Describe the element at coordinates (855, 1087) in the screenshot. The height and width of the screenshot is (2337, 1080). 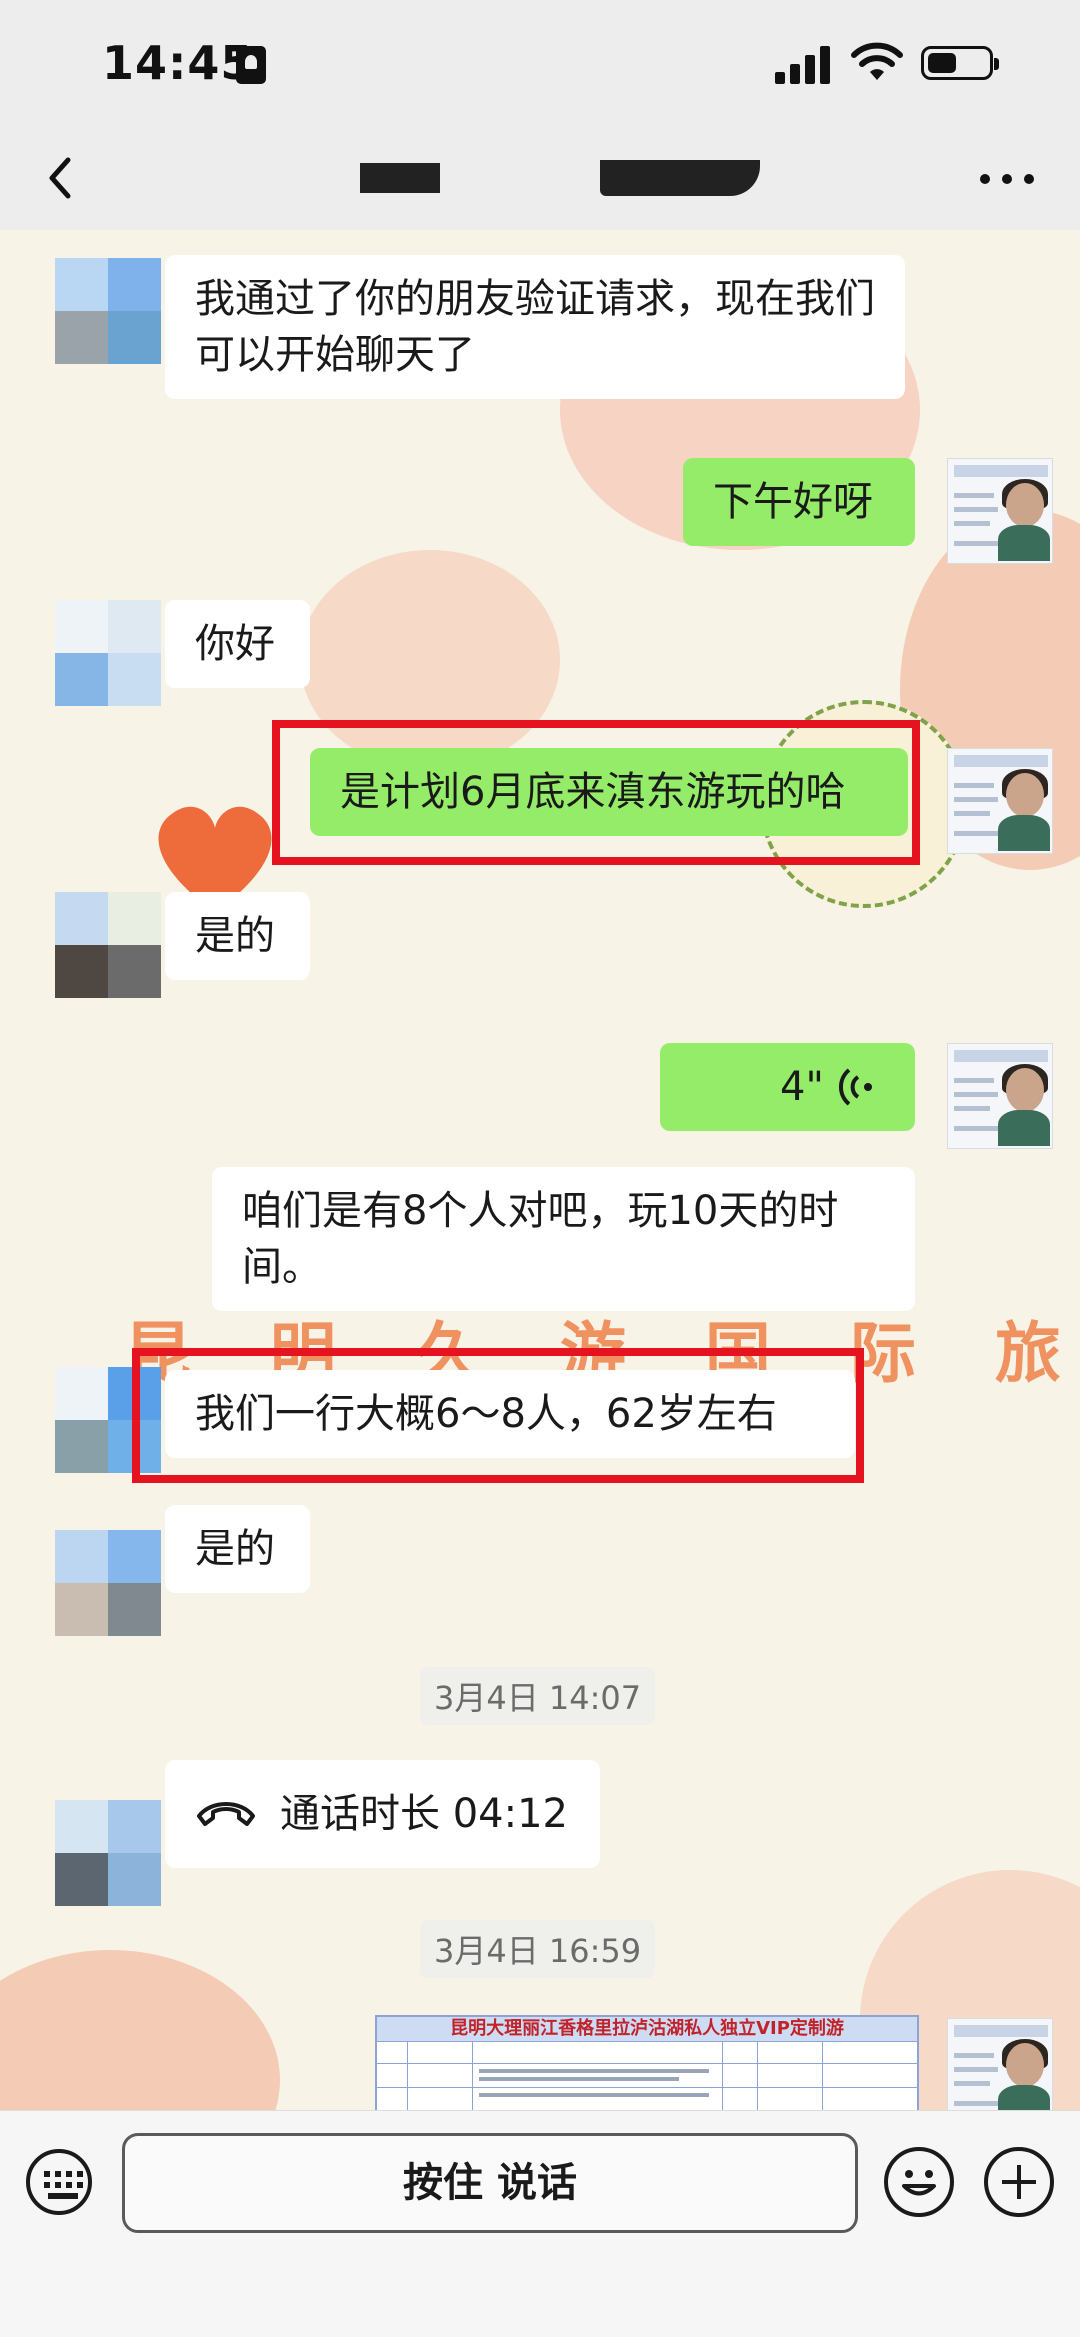
I see `voice-wave-icon` at that location.